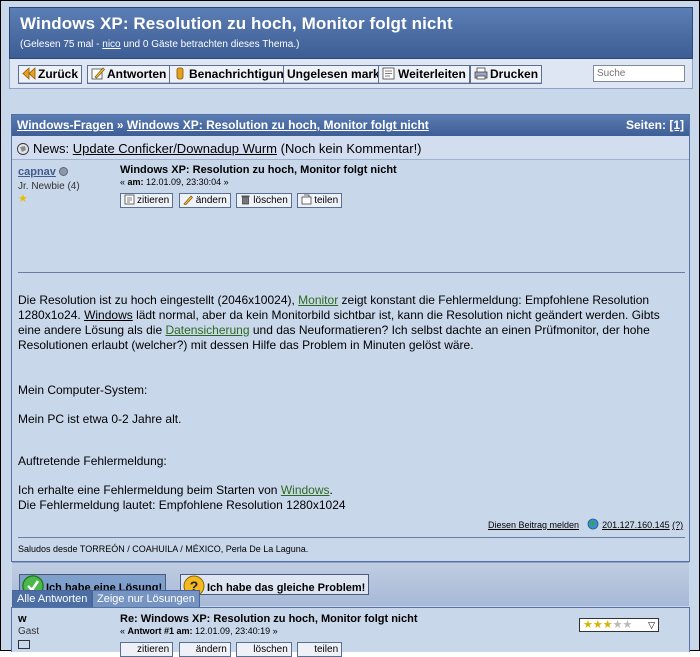 Image resolution: width=700 pixels, height=657 pixels. Describe the element at coordinates (65, 632) in the screenshot. I see `reply-author: w Gast` at that location.